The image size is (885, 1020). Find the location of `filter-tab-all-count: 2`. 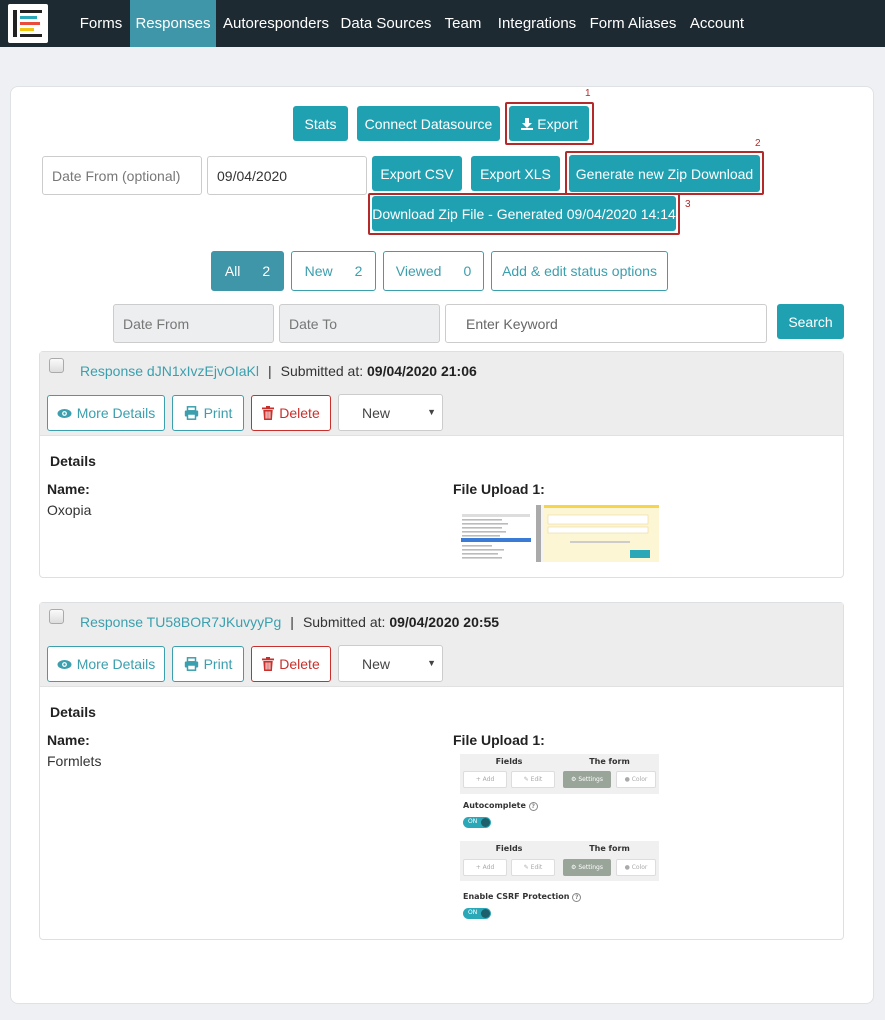

filter-tab-all-count: 2 is located at coordinates (266, 271).